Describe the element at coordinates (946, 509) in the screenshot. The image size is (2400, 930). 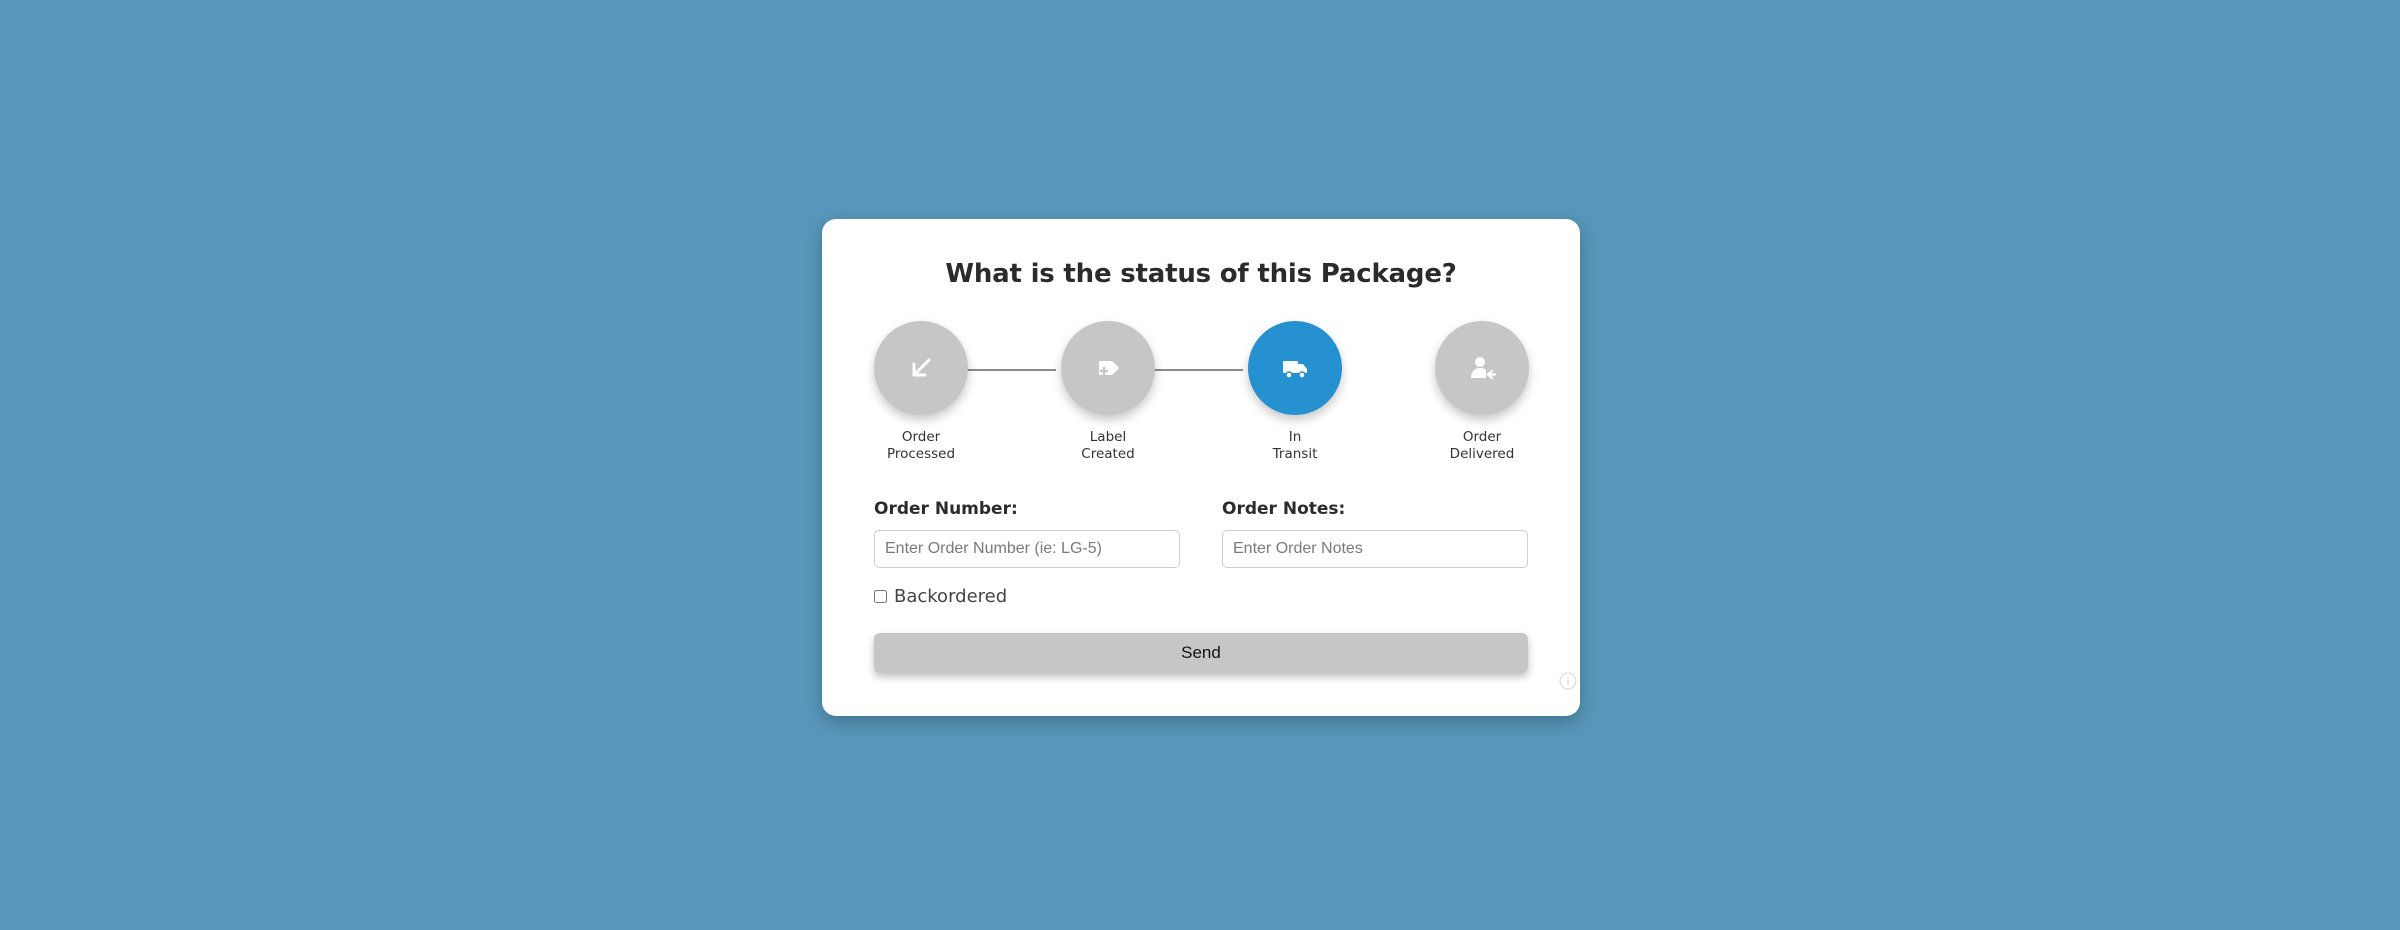
I see `order-number-label: Order Number:` at that location.